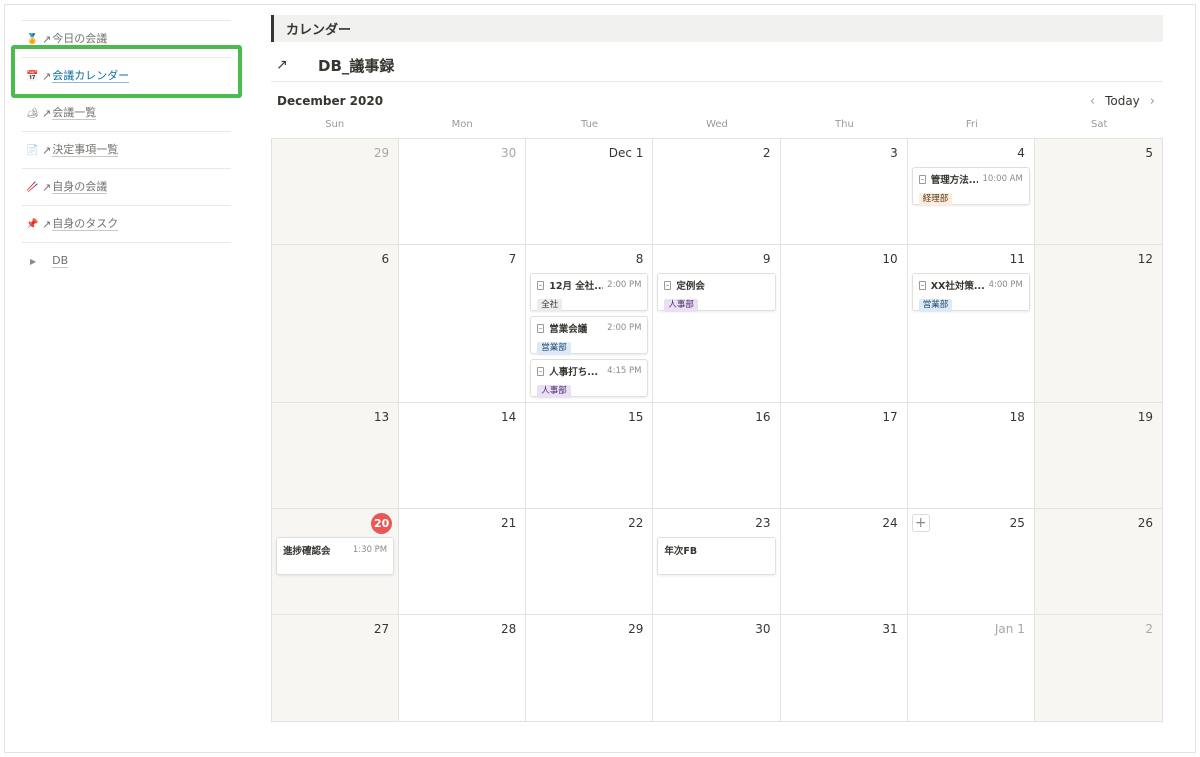 Image resolution: width=1200 pixels, height=757 pixels. I want to click on day-cell: 5, so click(1098, 192).